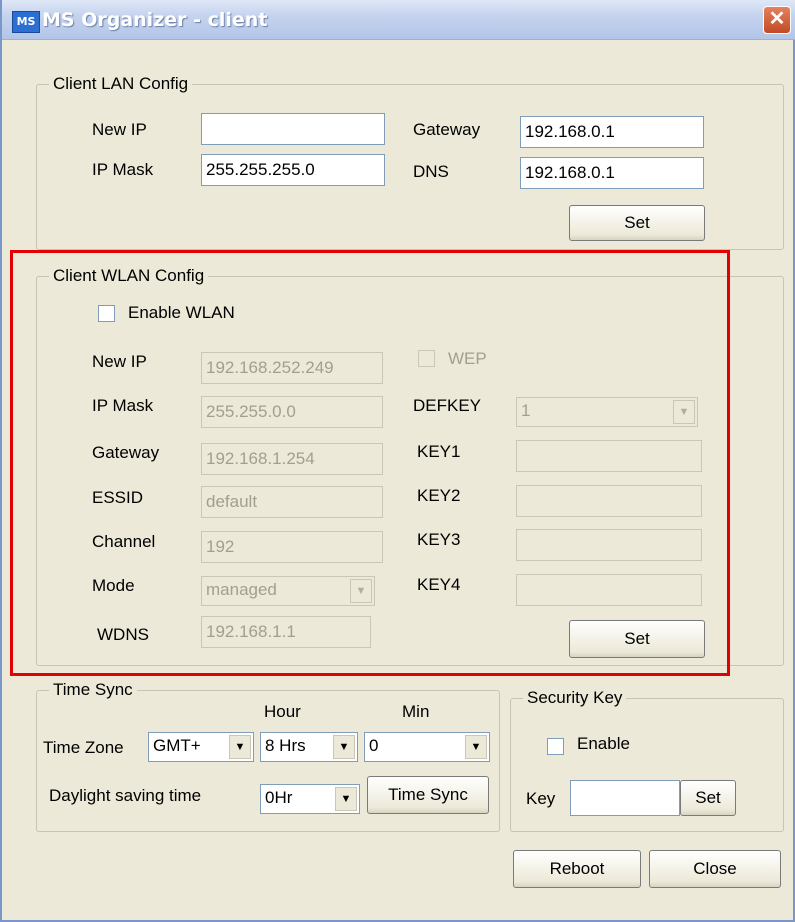 This screenshot has height=922, width=795. What do you see at coordinates (83, 747) in the screenshot?
I see `time-zone-label: Time Zone` at bounding box center [83, 747].